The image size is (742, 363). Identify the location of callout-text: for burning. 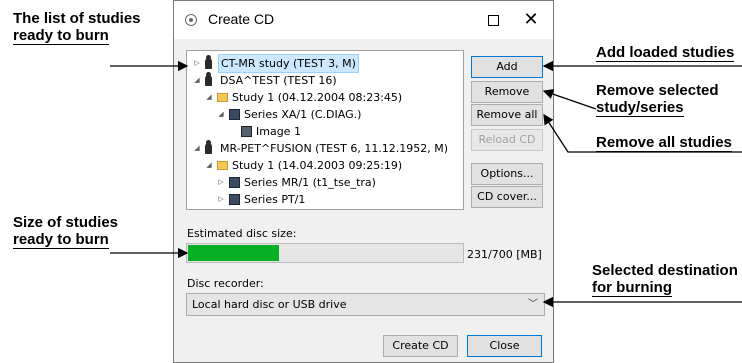
(632, 288).